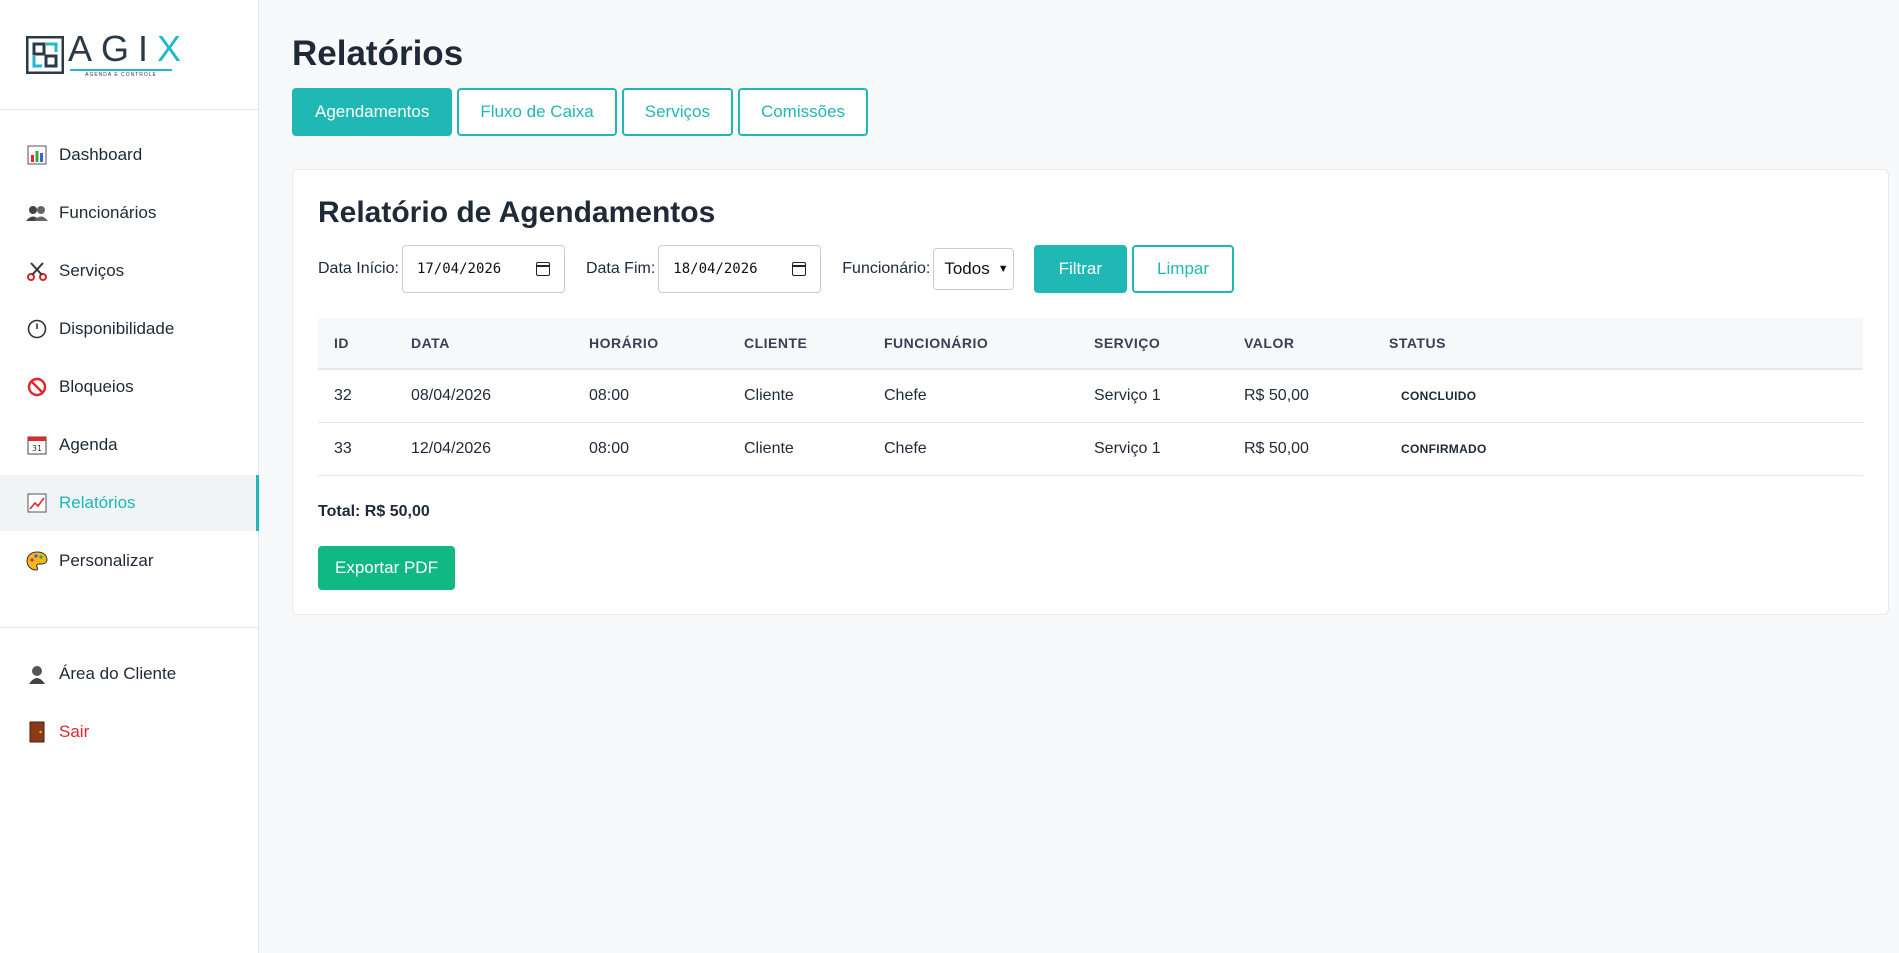 The image size is (1899, 953). Describe the element at coordinates (358, 268) in the screenshot. I see `start-date-label: Data Início:` at that location.